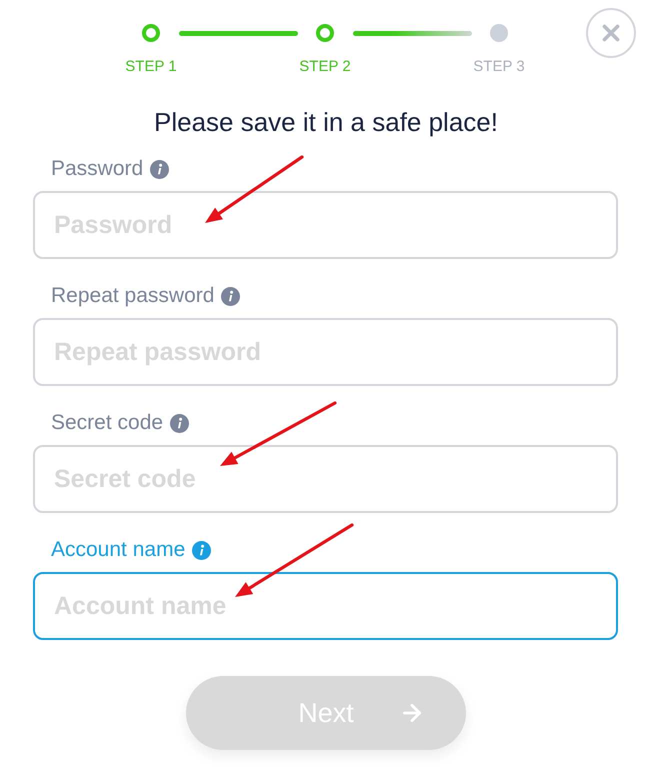 This screenshot has height=767, width=652. I want to click on field-label: Password, so click(97, 169).